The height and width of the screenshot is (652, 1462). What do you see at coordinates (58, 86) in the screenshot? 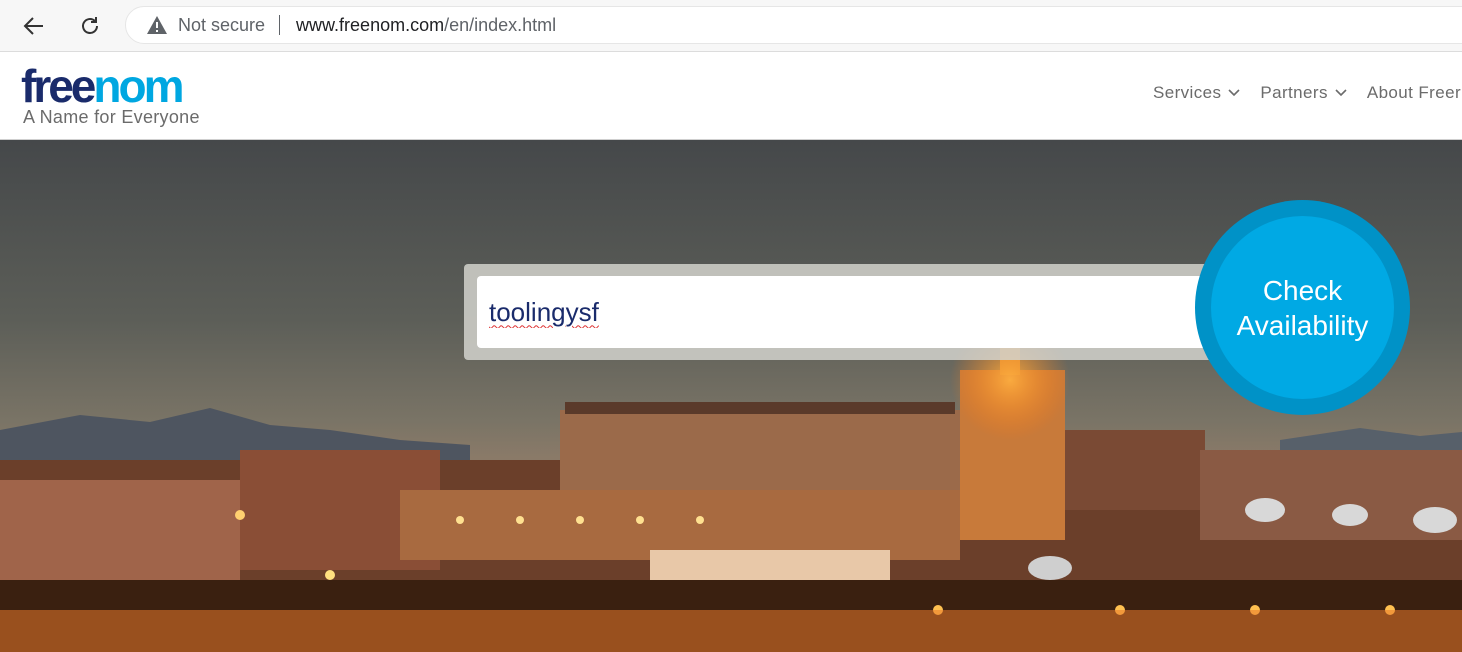
I see `logo-free: free` at bounding box center [58, 86].